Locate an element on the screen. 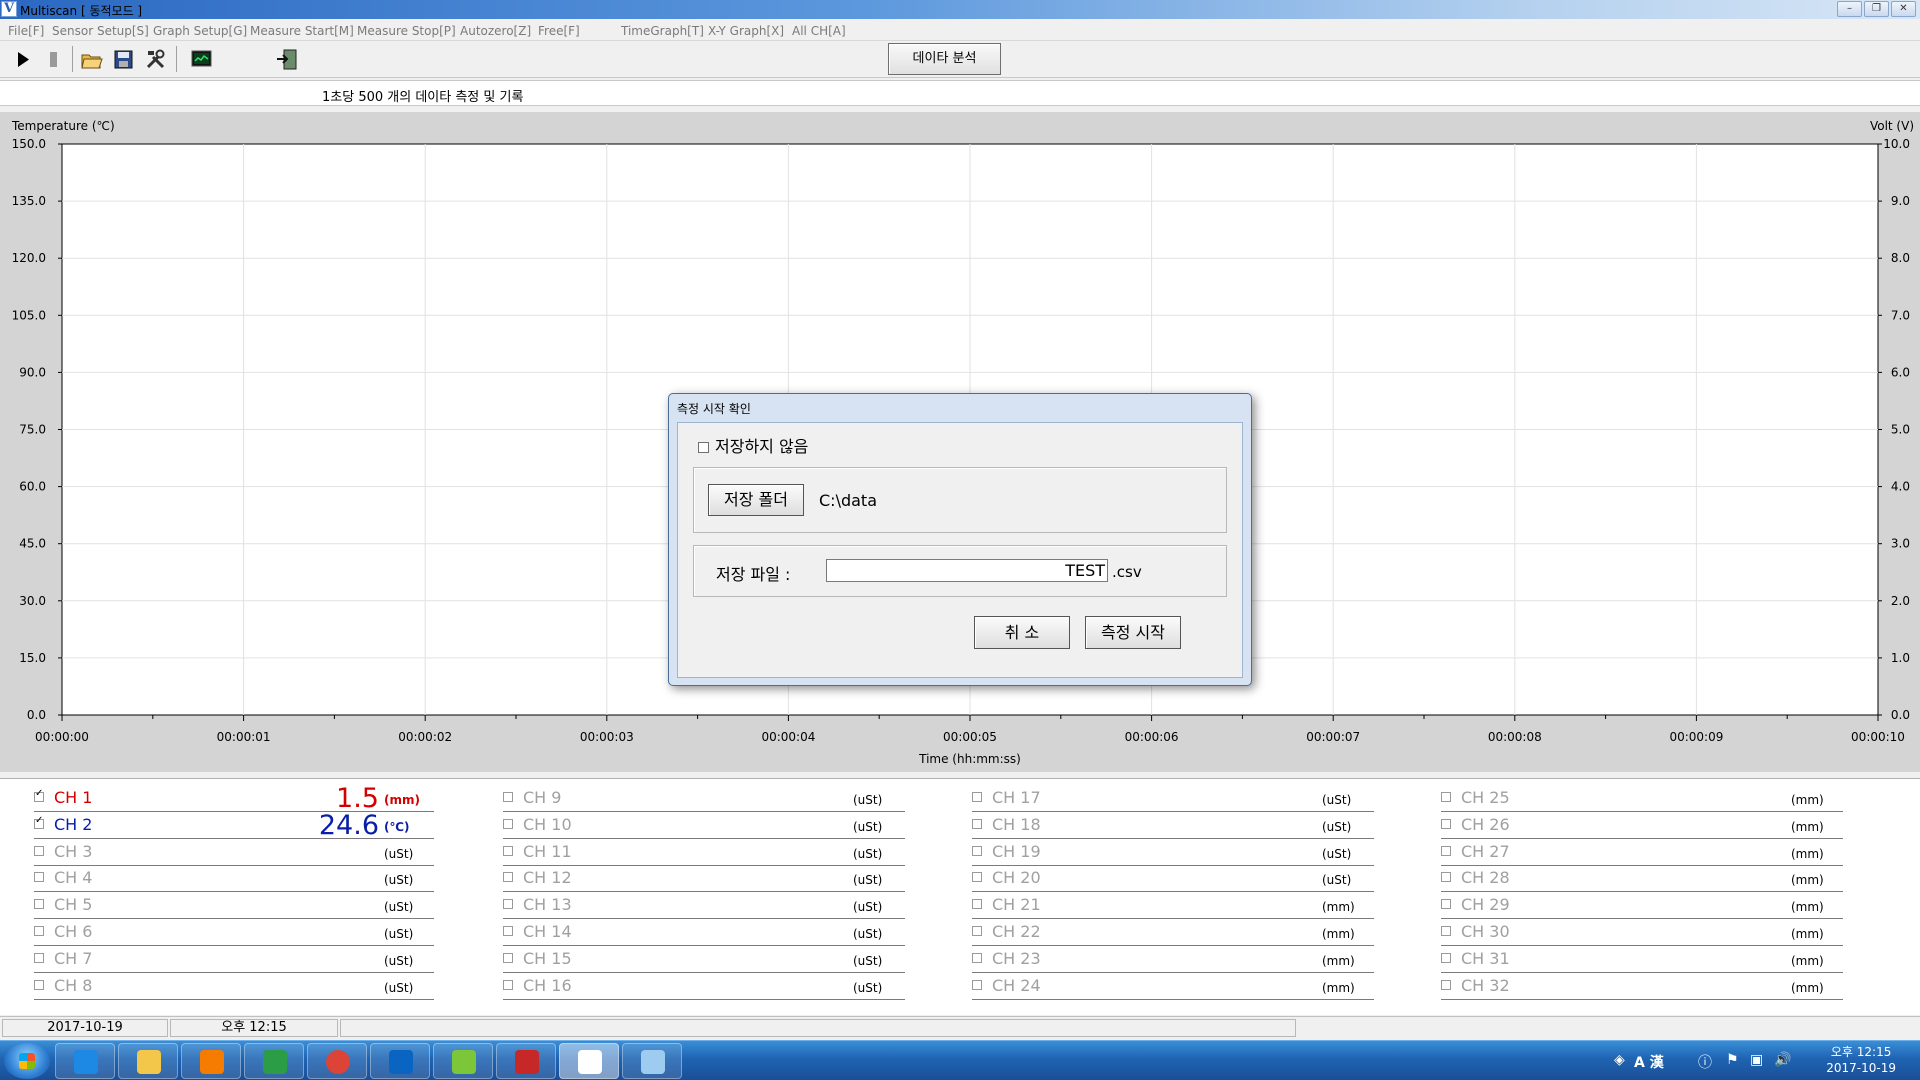 The width and height of the screenshot is (1920, 1080). menu-all-ch: All CH[A] is located at coordinates (819, 31).